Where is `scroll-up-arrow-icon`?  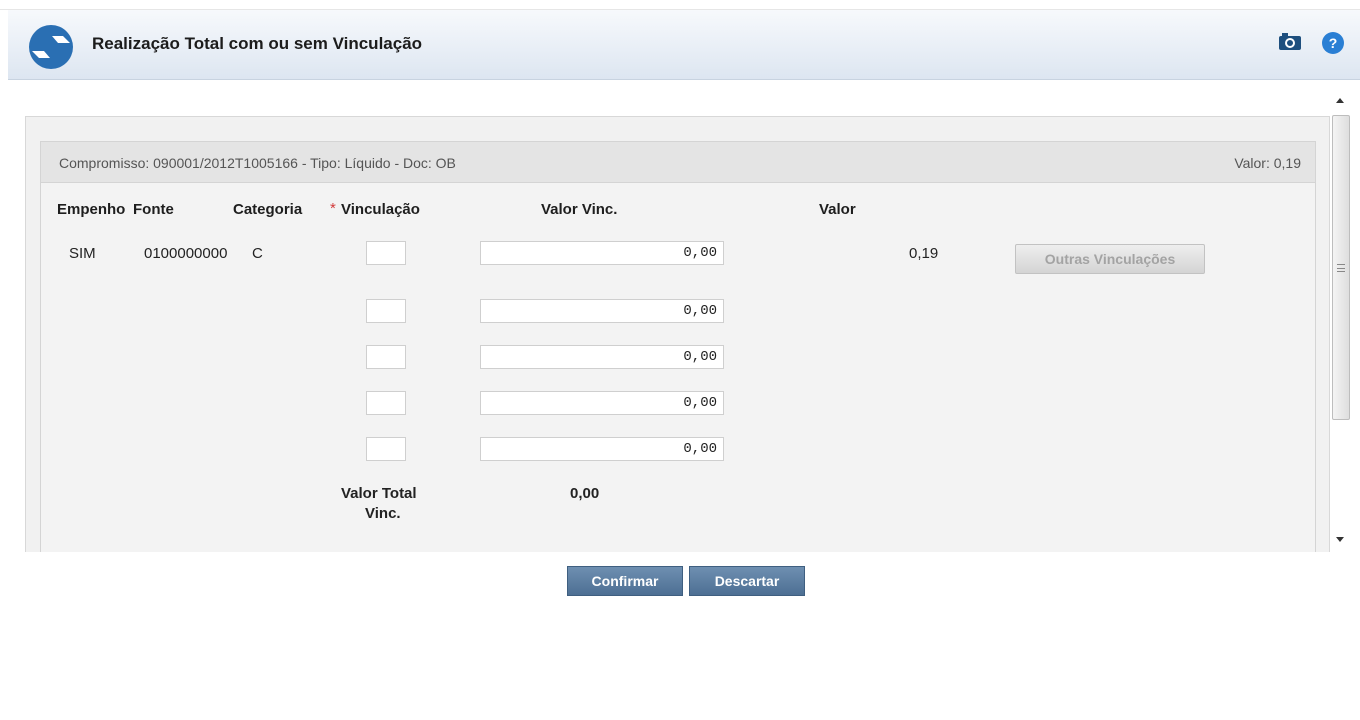 scroll-up-arrow-icon is located at coordinates (1340, 100).